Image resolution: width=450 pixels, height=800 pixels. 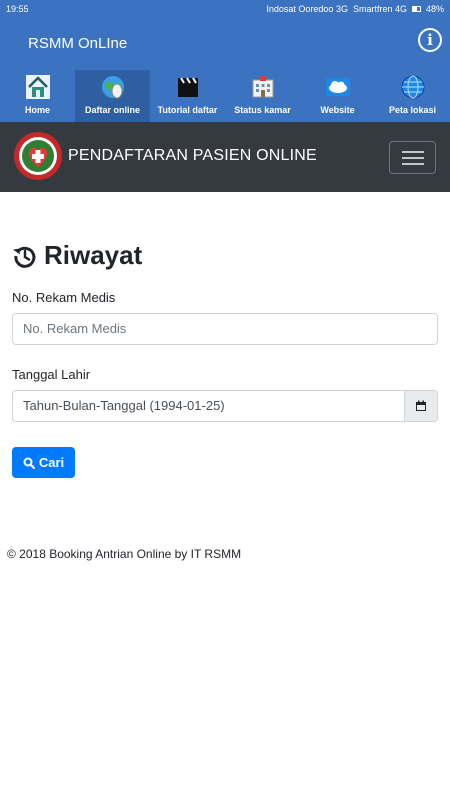 I want to click on search-icon, so click(x=29, y=463).